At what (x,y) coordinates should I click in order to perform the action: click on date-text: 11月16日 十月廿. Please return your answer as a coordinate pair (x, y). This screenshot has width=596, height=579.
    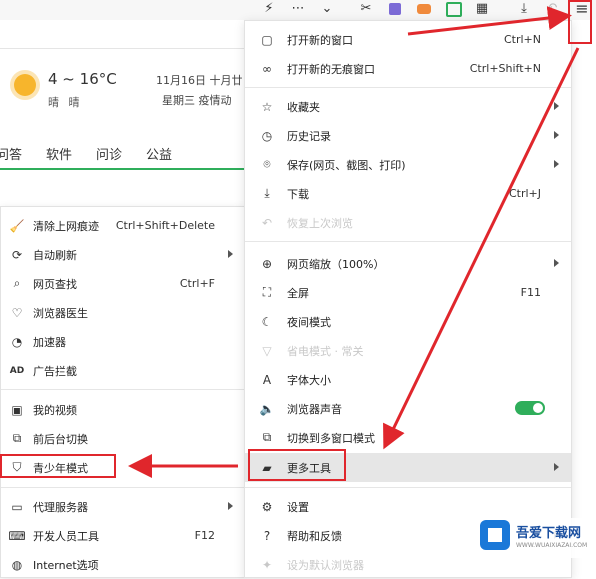
    Looking at the image, I should click on (199, 80).